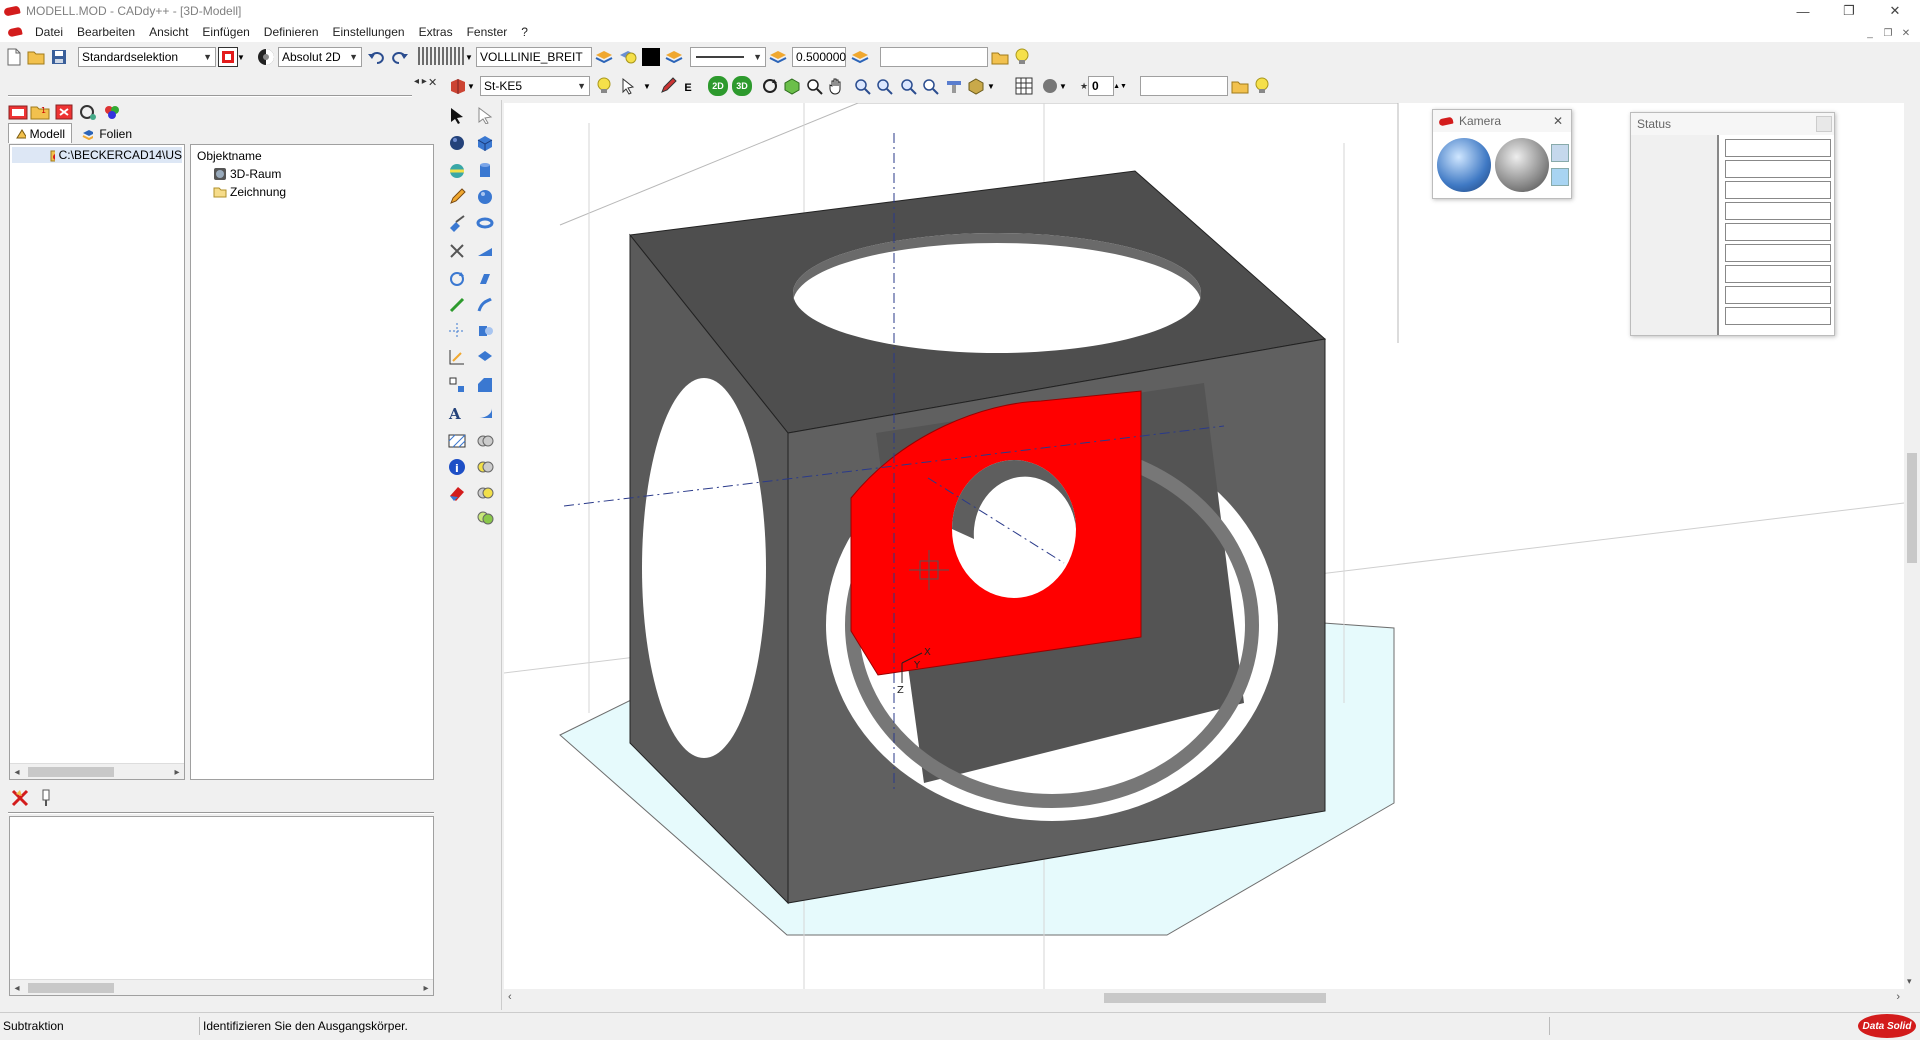 This screenshot has width=1920, height=1040. I want to click on line-width-field: 0.500000, so click(819, 57).